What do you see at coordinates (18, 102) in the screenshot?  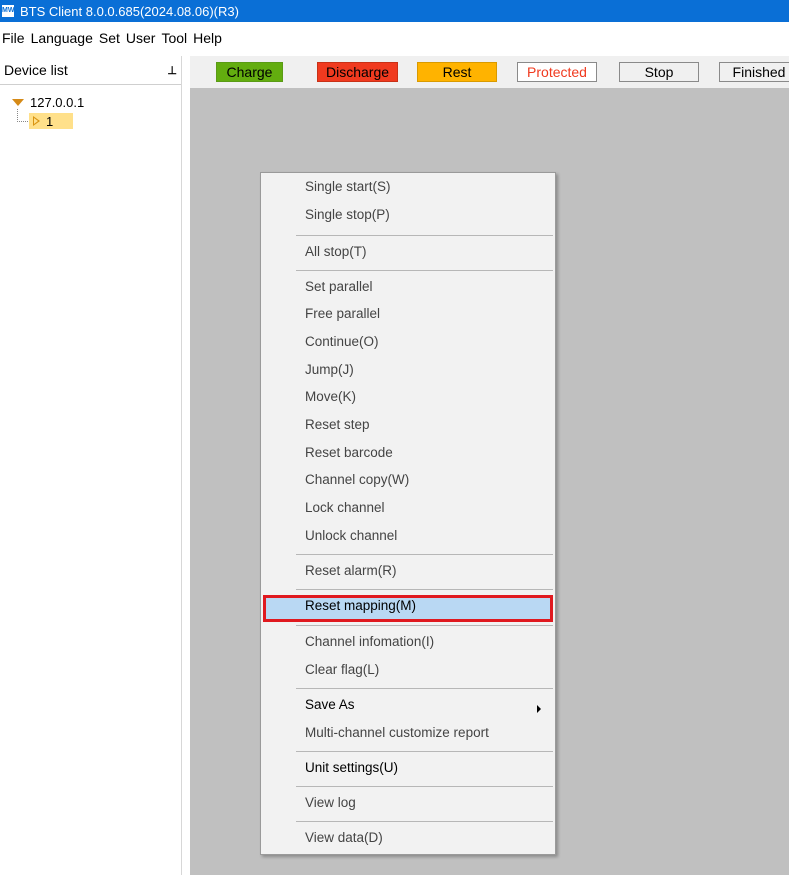 I see `expand-arrow-icon` at bounding box center [18, 102].